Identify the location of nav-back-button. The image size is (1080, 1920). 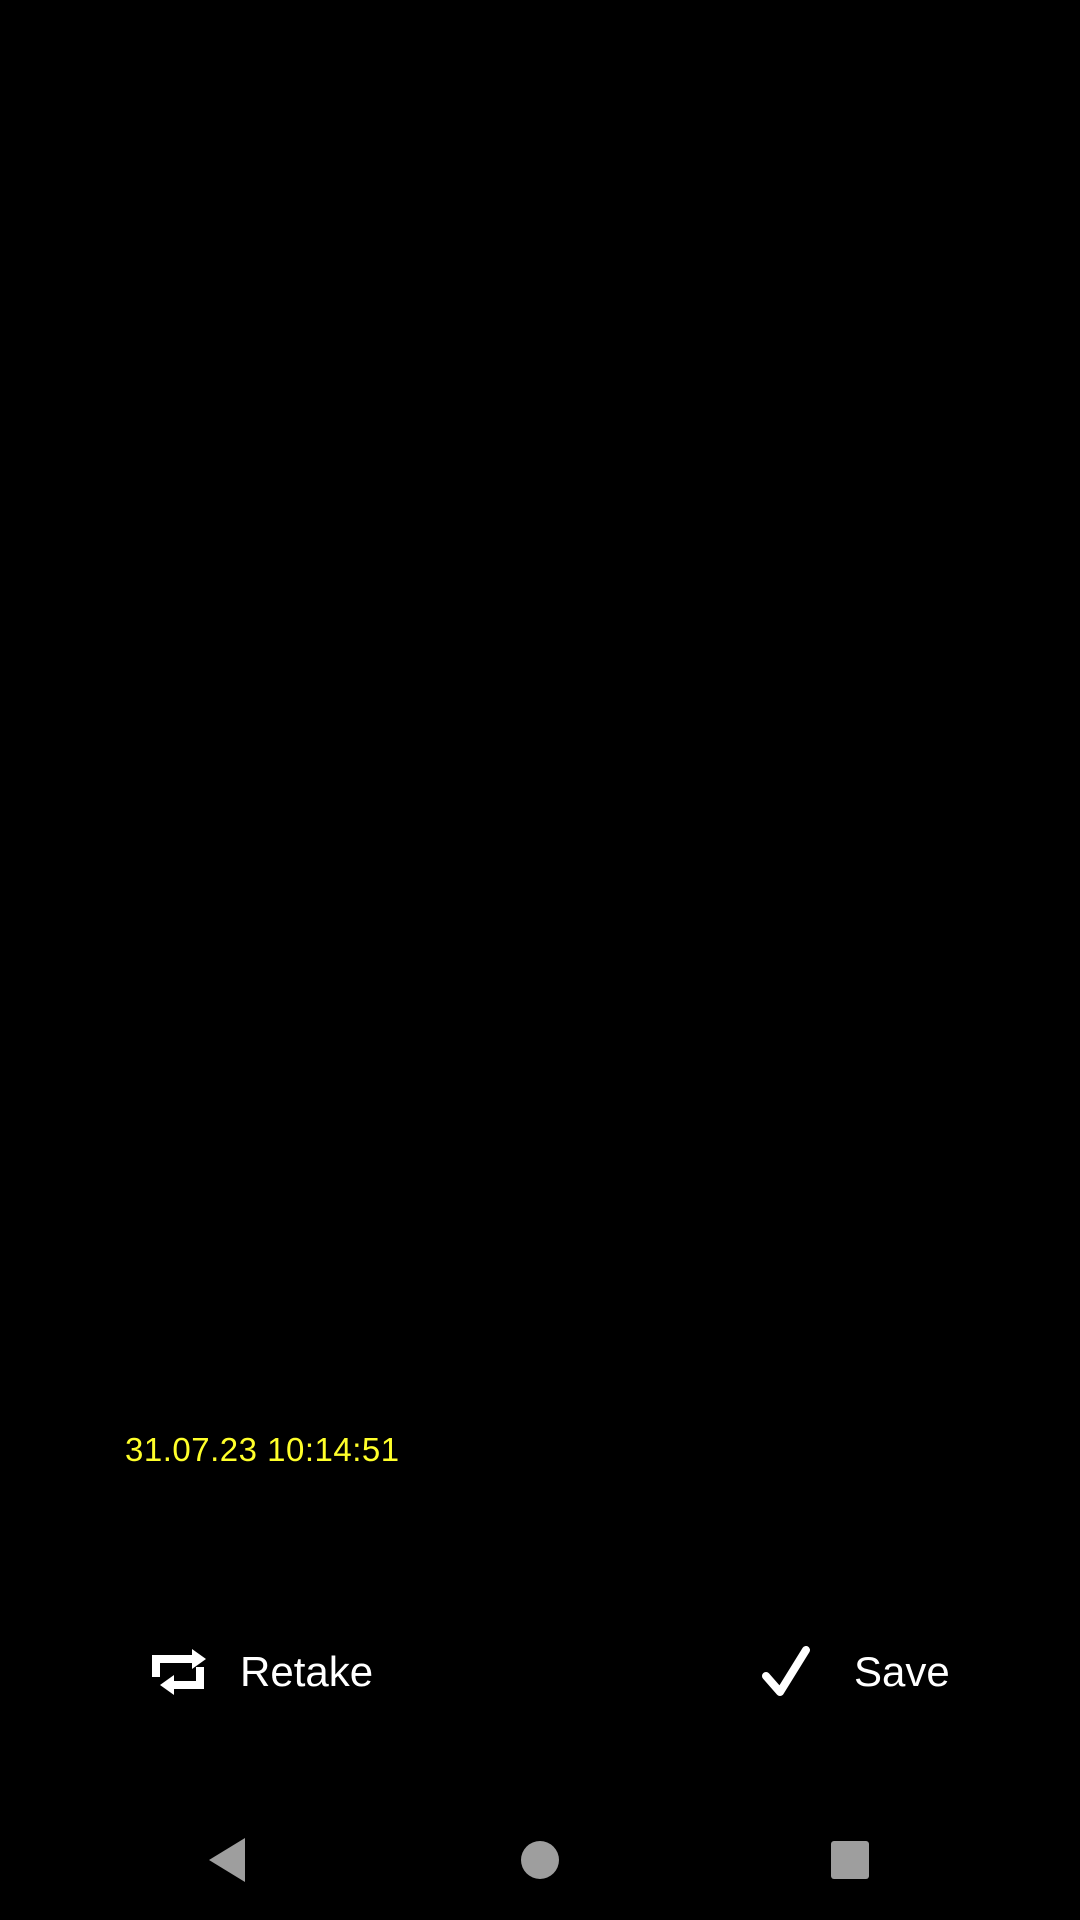
(227, 1860).